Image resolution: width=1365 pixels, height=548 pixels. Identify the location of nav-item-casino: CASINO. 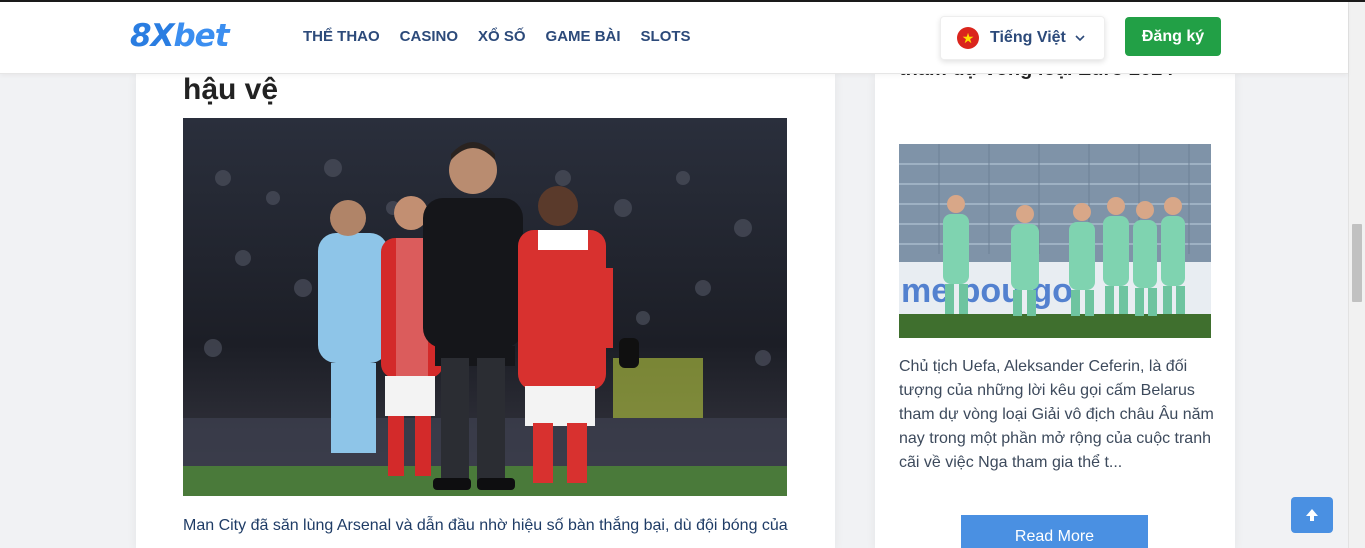
(429, 37).